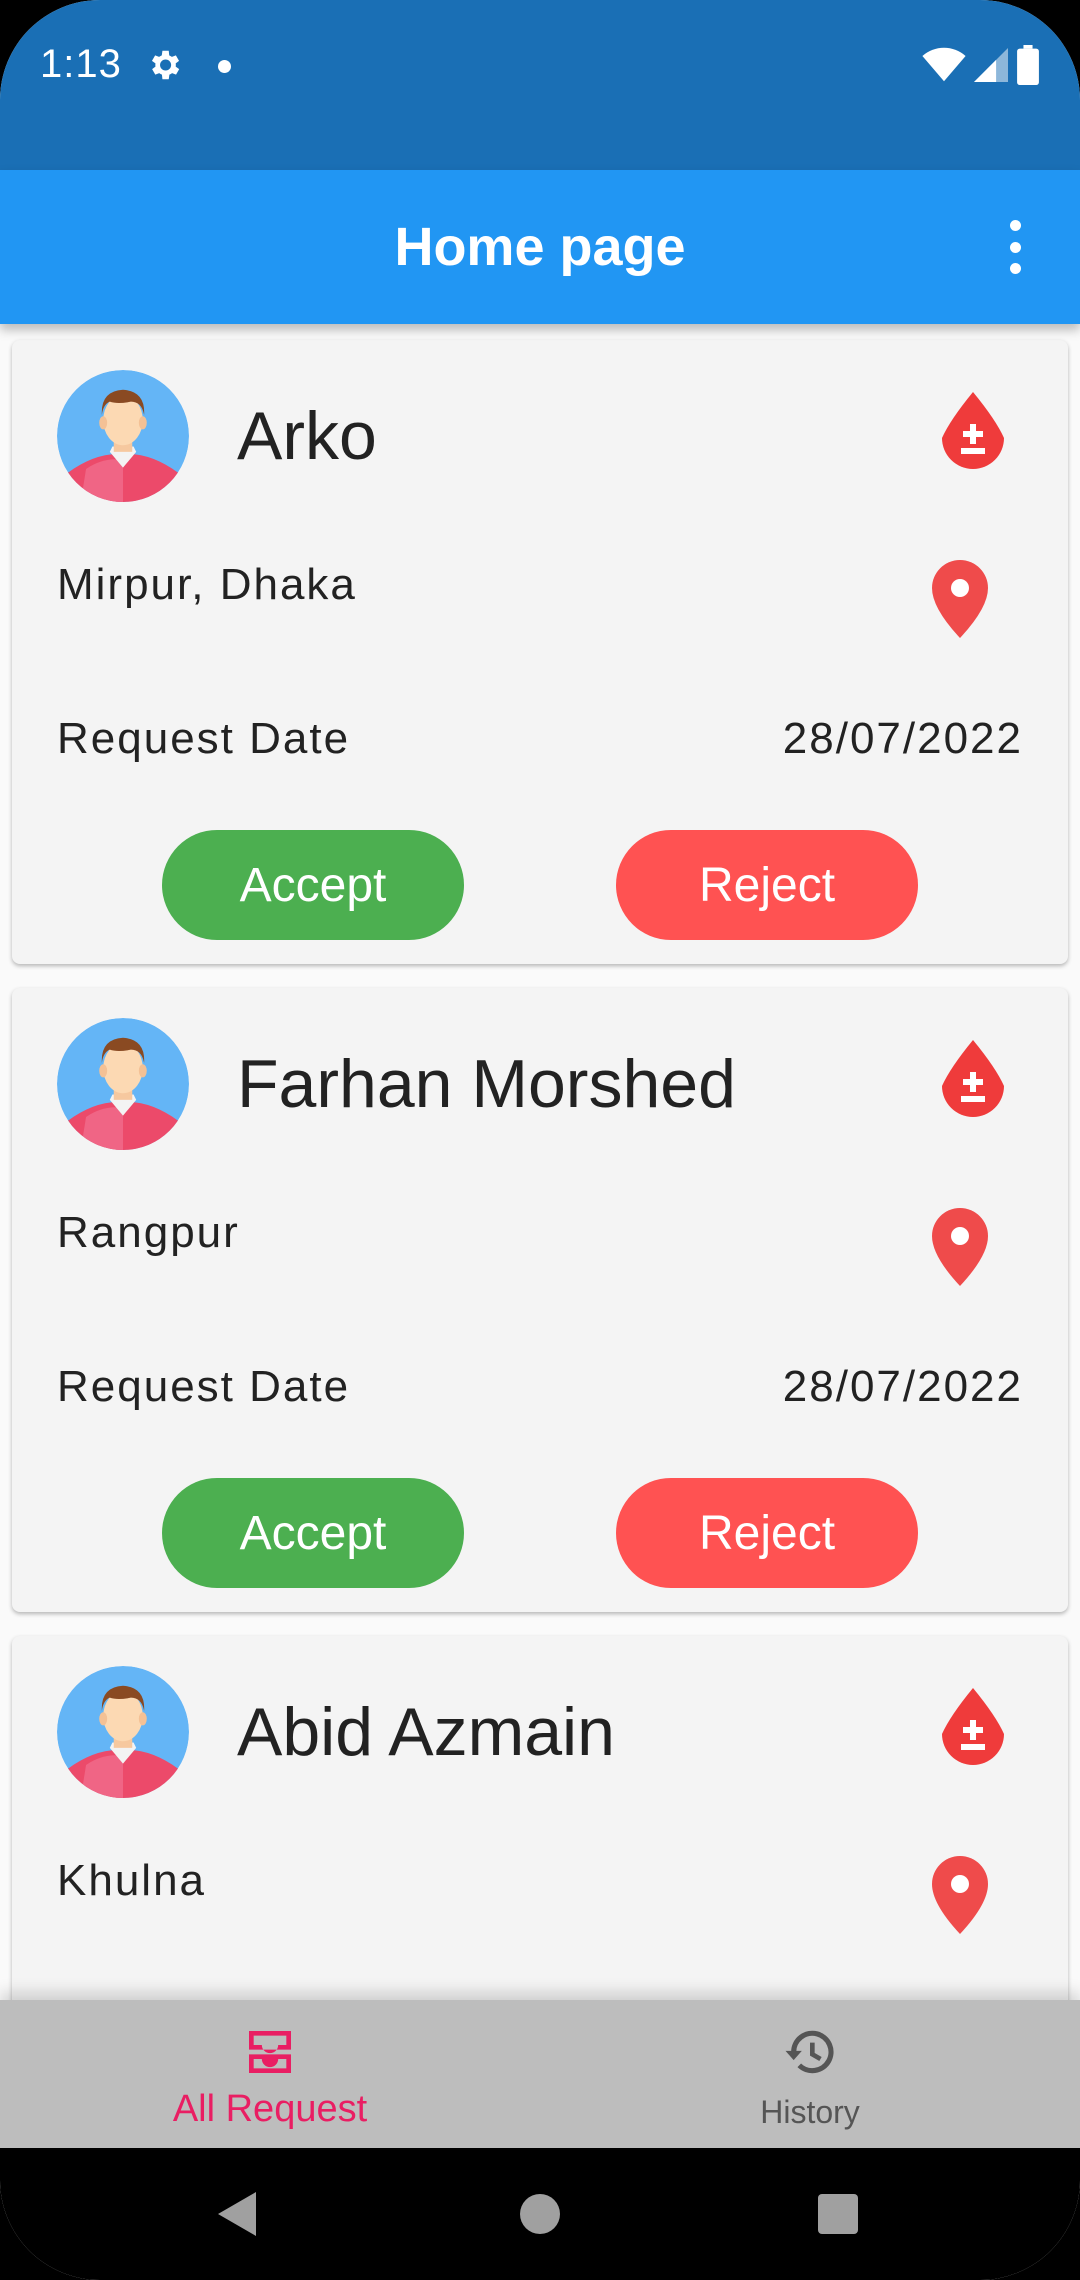  What do you see at coordinates (81, 64) in the screenshot?
I see `status-time: 1:13` at bounding box center [81, 64].